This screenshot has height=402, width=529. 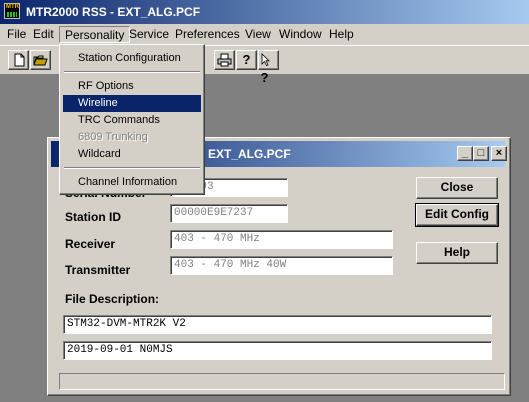 What do you see at coordinates (149, 34) in the screenshot?
I see `menu-service: Service` at bounding box center [149, 34].